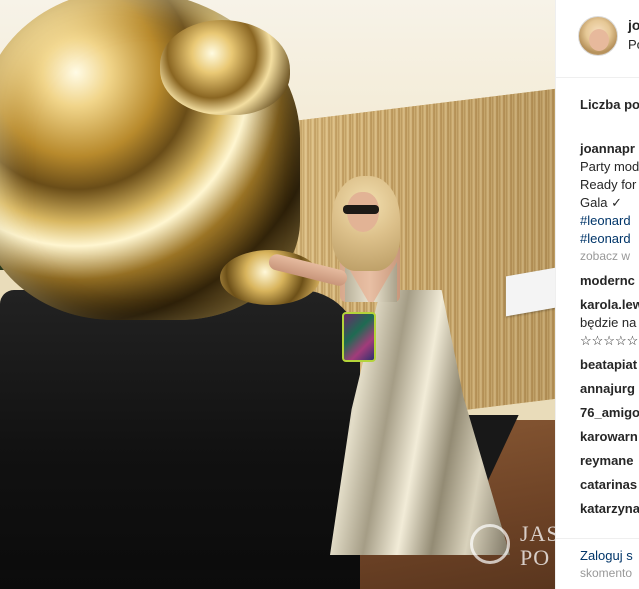 Image resolution: width=639 pixels, height=589 pixels. What do you see at coordinates (359, 337) in the screenshot?
I see `photo-handbag` at bounding box center [359, 337].